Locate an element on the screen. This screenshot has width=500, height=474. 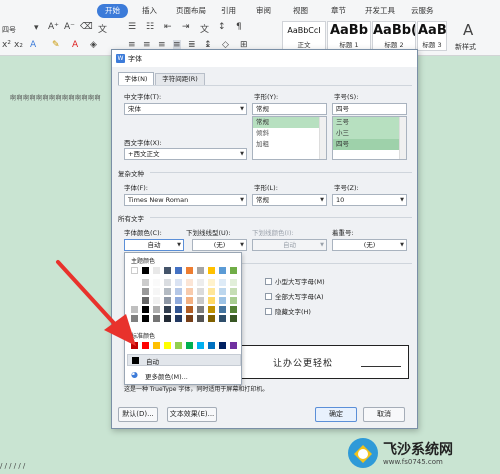
annotation-arrow-icon is located at coordinates (96, 303).